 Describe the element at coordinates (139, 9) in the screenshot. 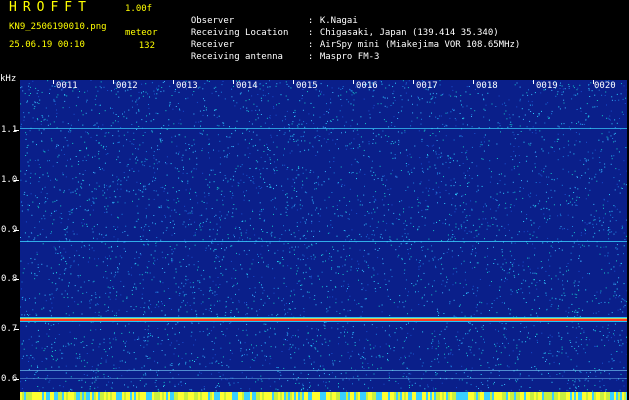

I see `app-version: 1.00f` at that location.